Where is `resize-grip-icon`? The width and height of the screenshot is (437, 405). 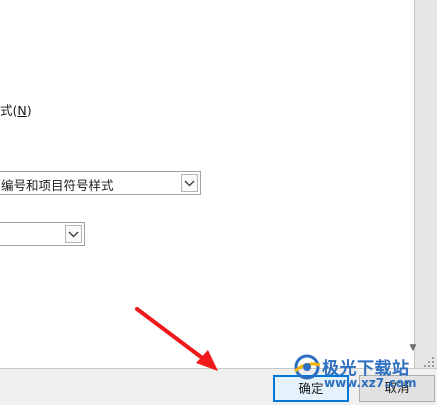 resize-grip-icon is located at coordinates (429, 362).